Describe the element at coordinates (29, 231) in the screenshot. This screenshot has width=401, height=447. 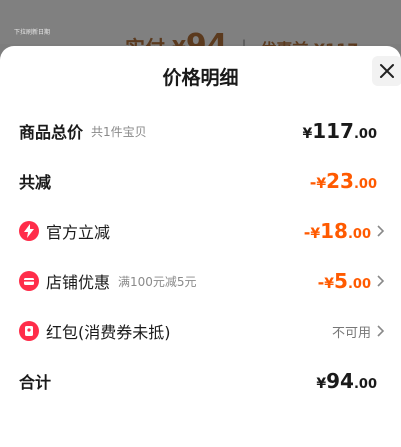
I see `lightning-icon` at that location.